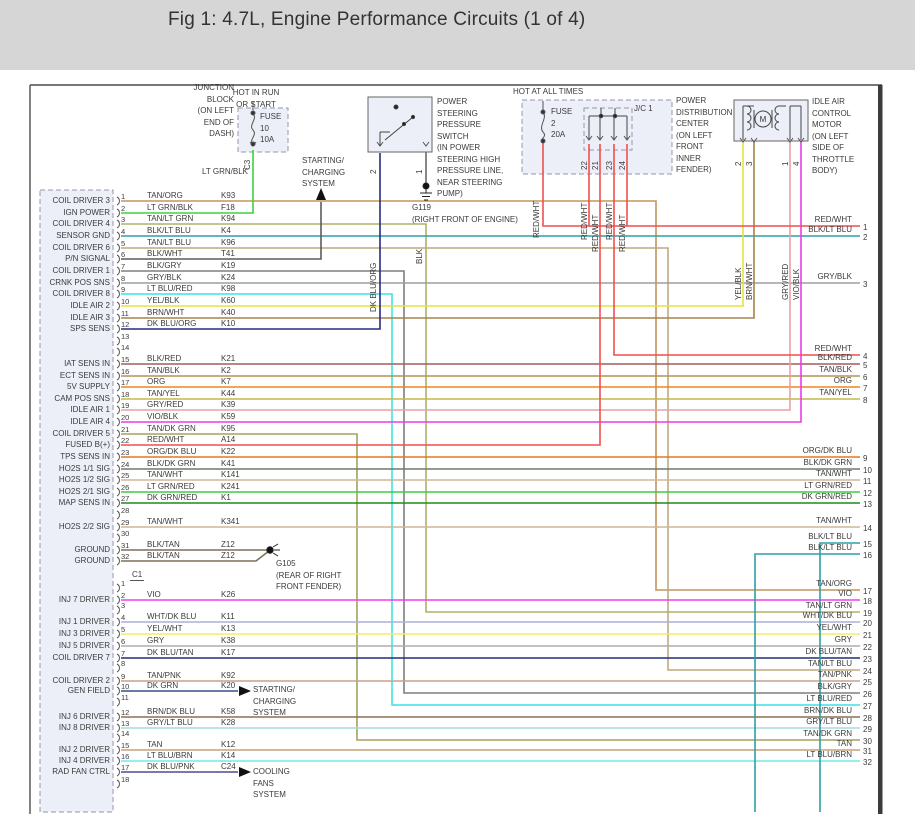 Image resolution: width=915 pixels, height=814 pixels. I want to click on pcm-c2-pin-number: 24, so click(125, 464).